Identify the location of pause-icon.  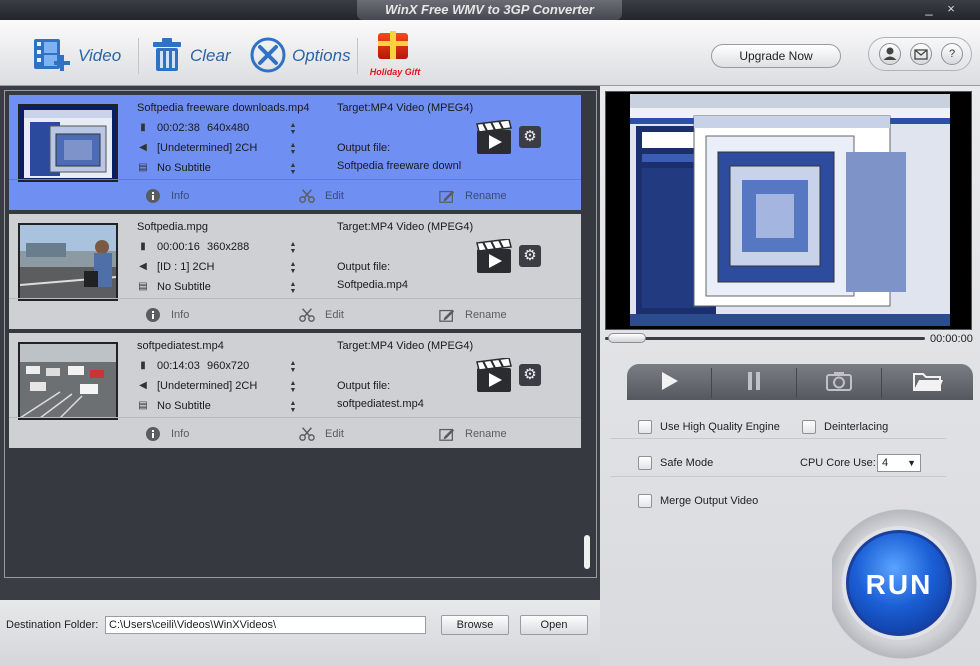
(754, 382).